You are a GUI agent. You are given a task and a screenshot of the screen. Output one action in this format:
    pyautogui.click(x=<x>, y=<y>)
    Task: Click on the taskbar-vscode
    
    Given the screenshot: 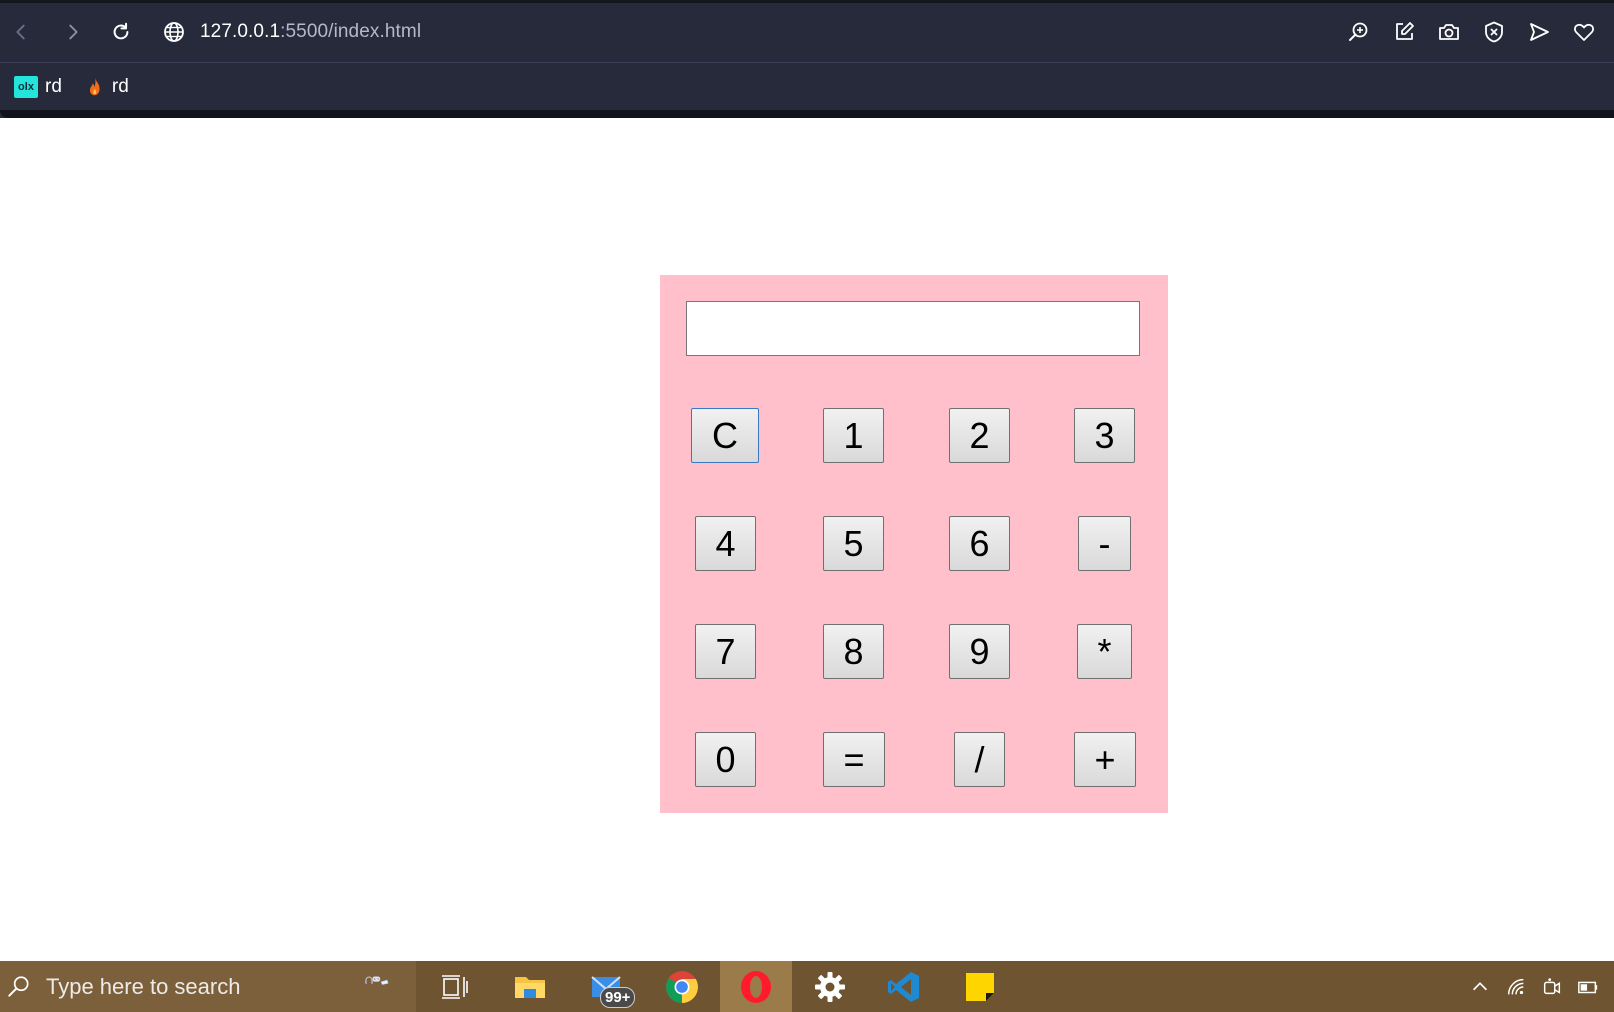 What is the action you would take?
    pyautogui.click(x=904, y=986)
    